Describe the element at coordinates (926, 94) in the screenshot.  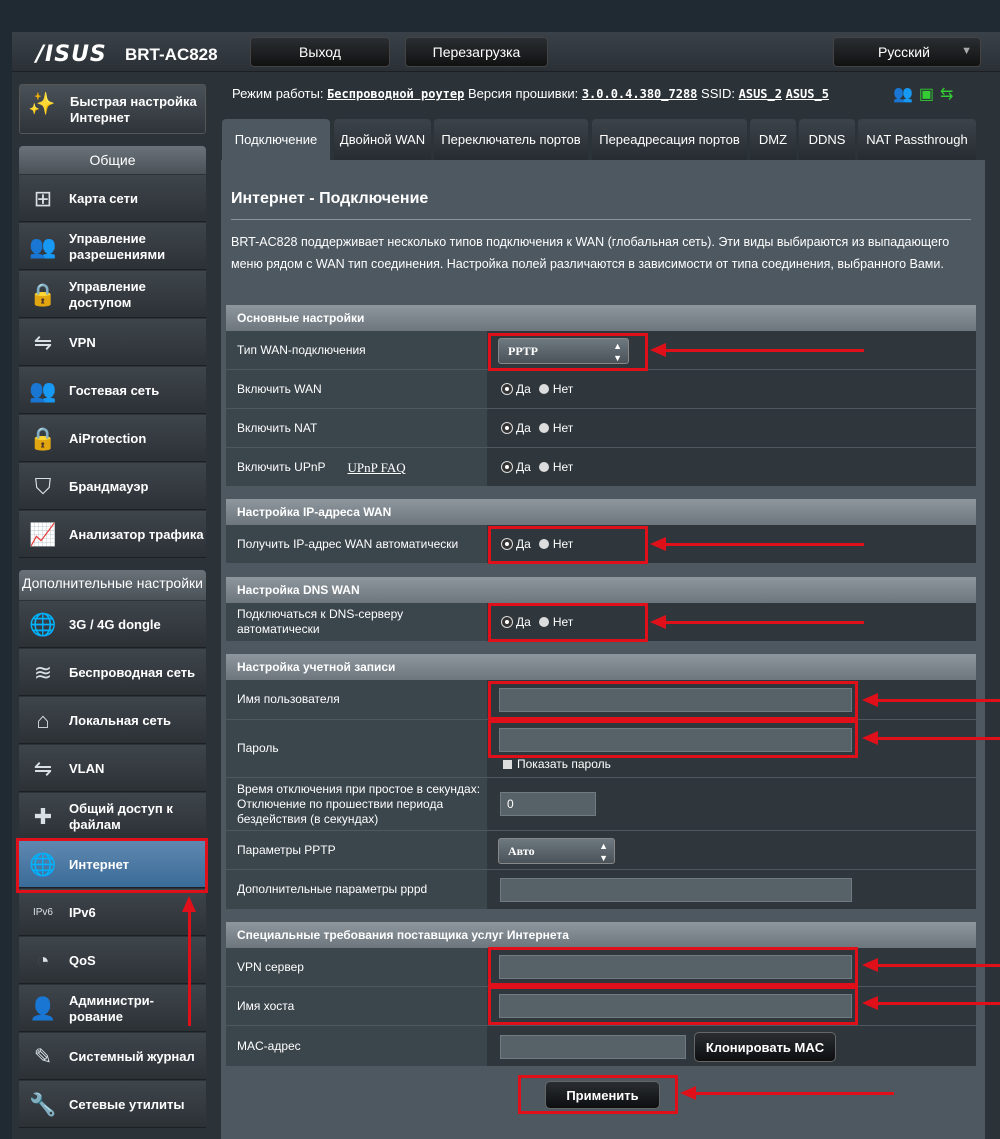
I see `network-status-icon: ▣` at that location.